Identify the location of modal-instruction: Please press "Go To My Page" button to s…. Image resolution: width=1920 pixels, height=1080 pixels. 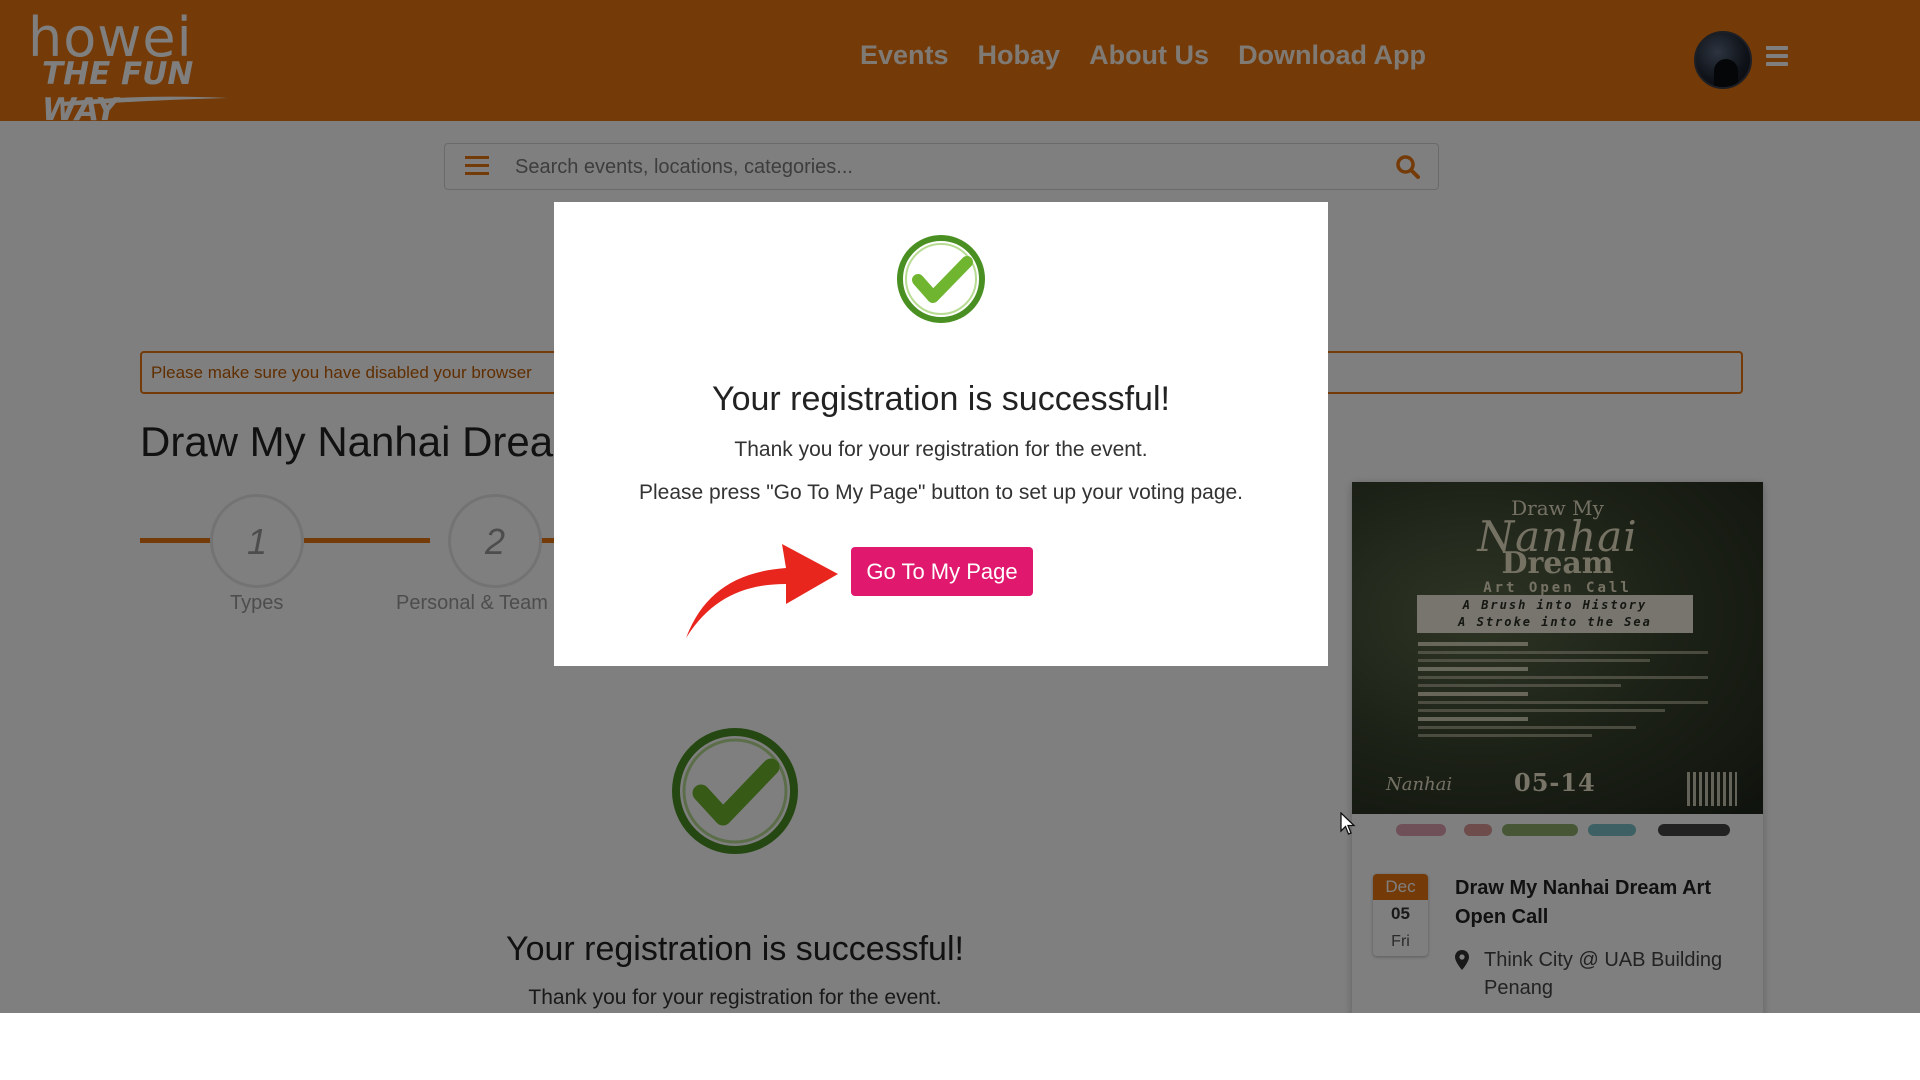
(941, 492).